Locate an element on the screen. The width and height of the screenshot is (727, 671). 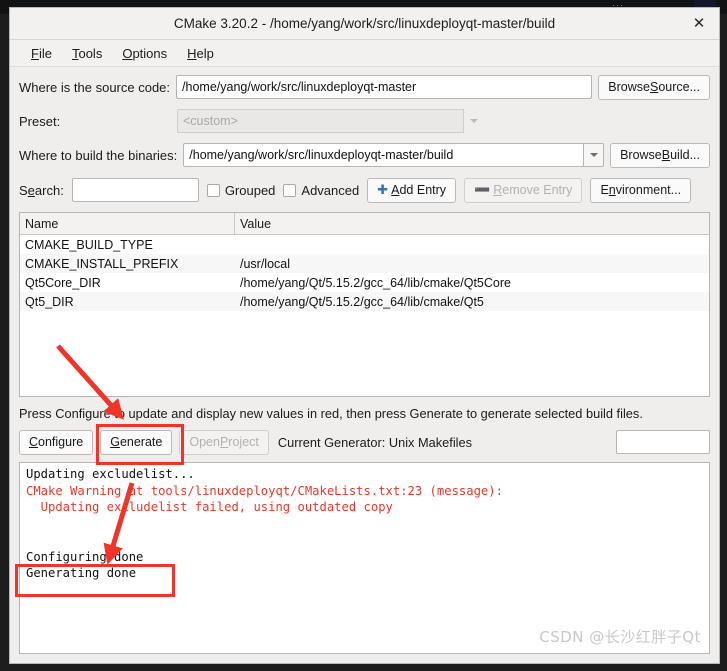
open-project-pre: Open is located at coordinates (204, 442).